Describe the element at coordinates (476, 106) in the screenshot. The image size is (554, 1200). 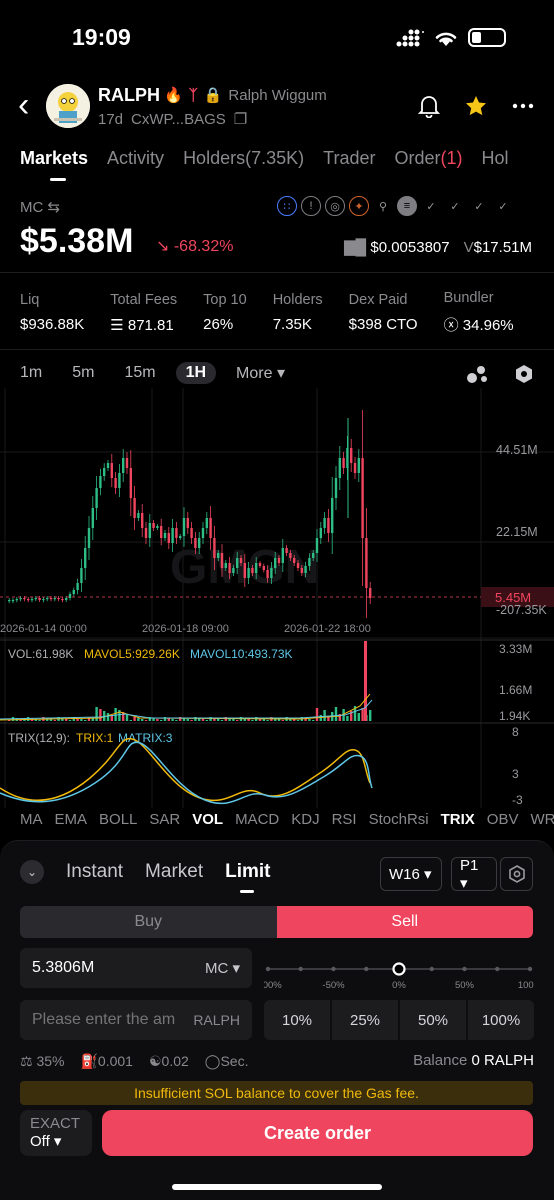
I see `star-icon` at that location.